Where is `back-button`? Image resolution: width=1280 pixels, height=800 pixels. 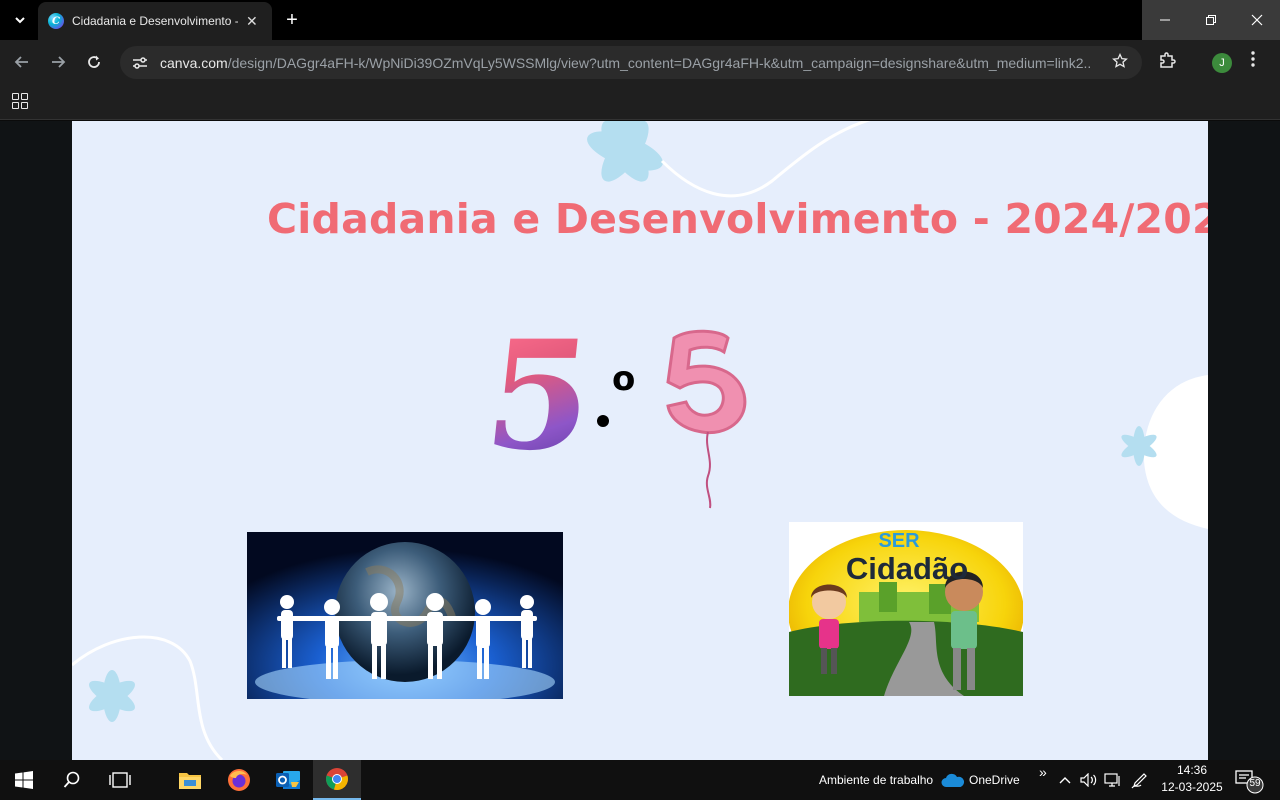 back-button is located at coordinates (22, 62).